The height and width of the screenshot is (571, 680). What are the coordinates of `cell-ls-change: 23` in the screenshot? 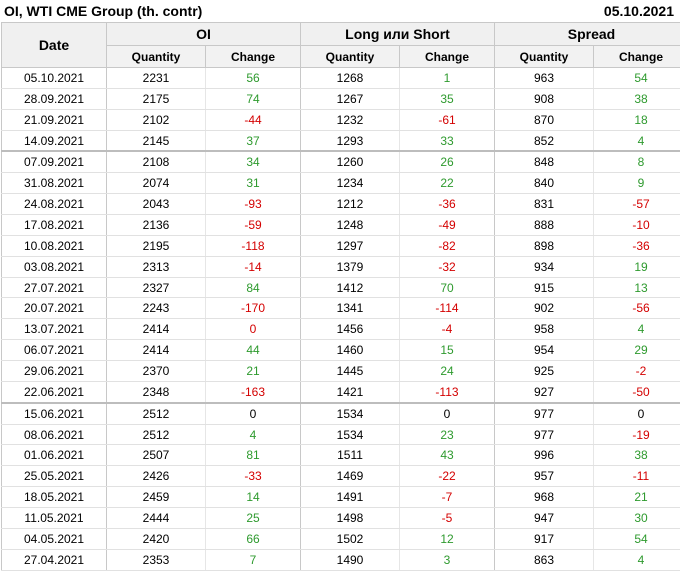 It's located at (447, 434).